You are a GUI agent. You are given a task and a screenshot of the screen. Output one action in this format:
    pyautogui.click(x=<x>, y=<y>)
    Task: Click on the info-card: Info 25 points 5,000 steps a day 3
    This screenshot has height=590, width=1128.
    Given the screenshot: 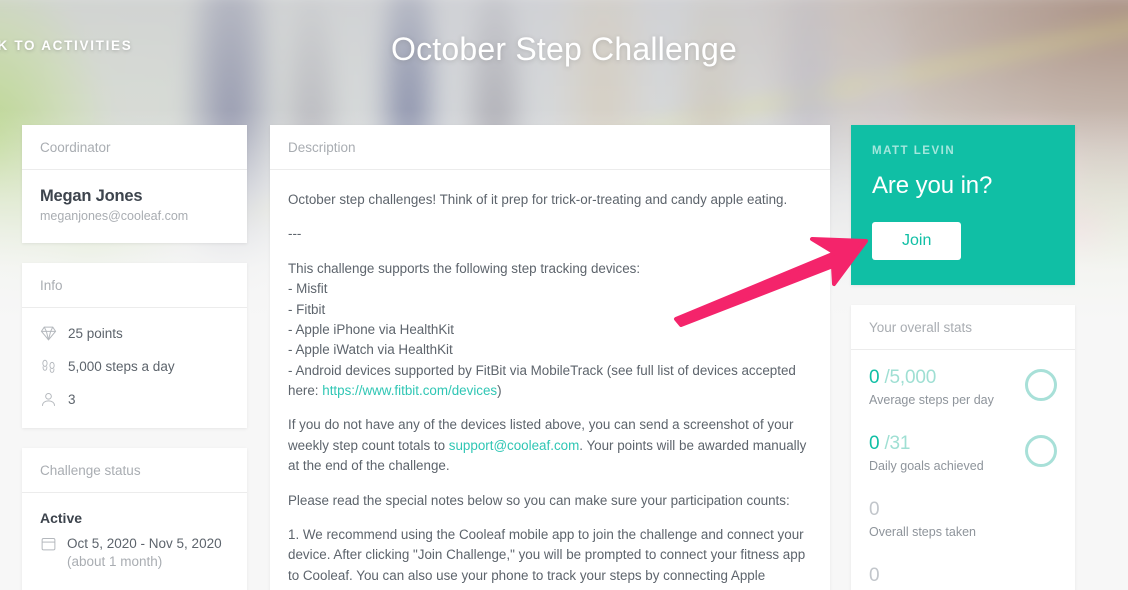 What is the action you would take?
    pyautogui.click(x=134, y=345)
    